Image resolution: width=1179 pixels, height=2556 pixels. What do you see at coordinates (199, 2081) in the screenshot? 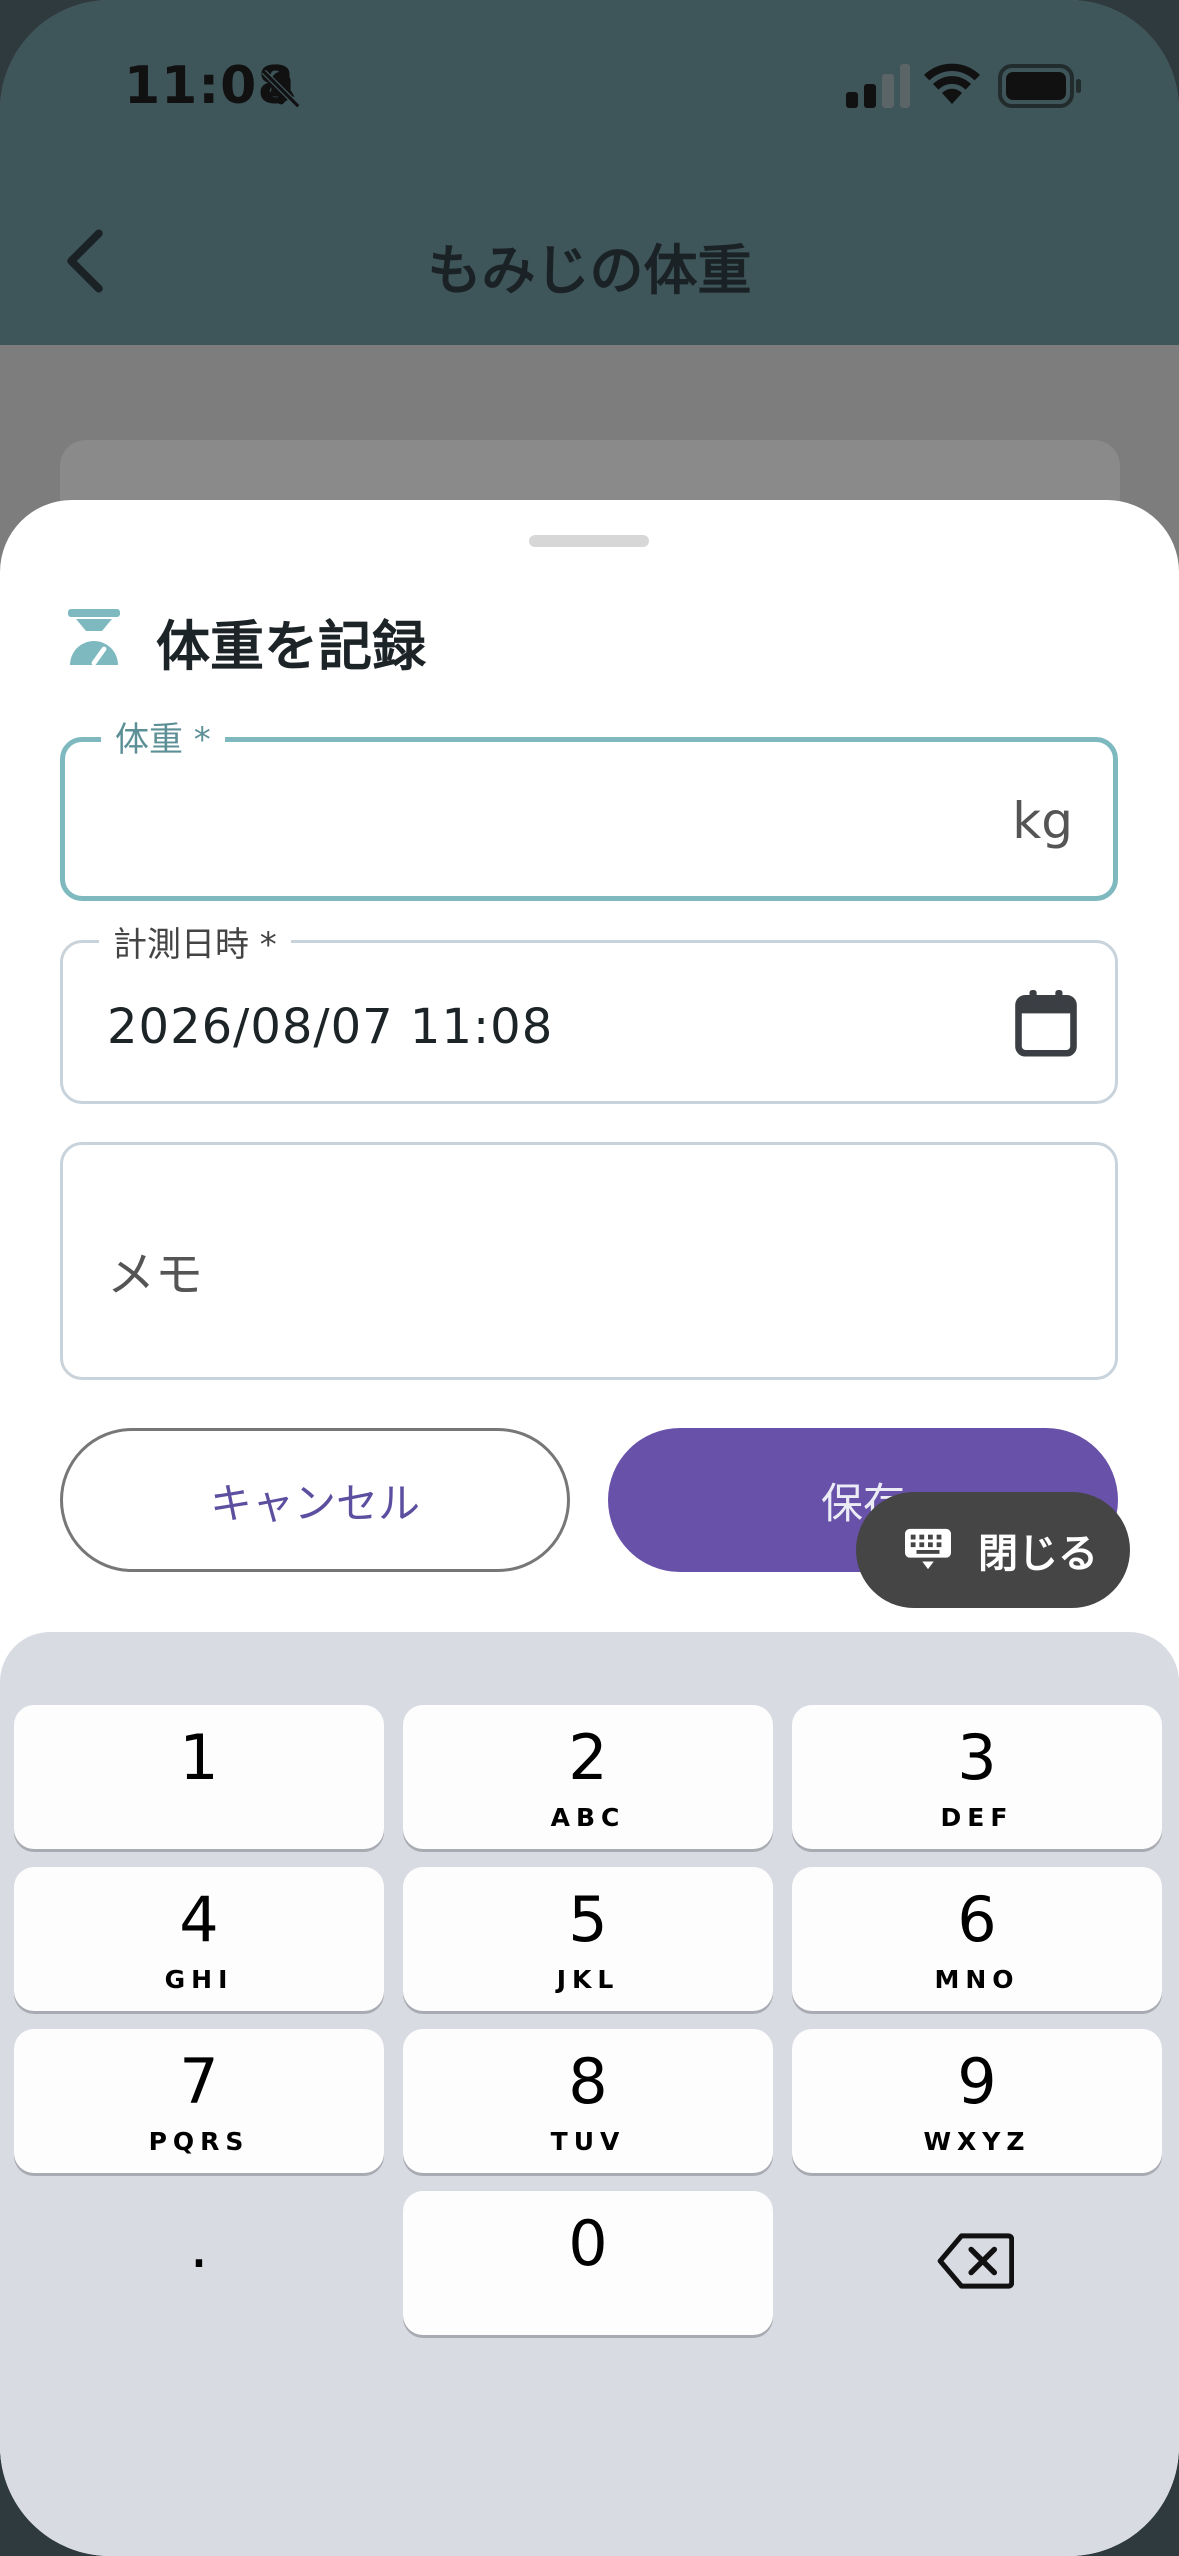
I see `key-digit: 7` at bounding box center [199, 2081].